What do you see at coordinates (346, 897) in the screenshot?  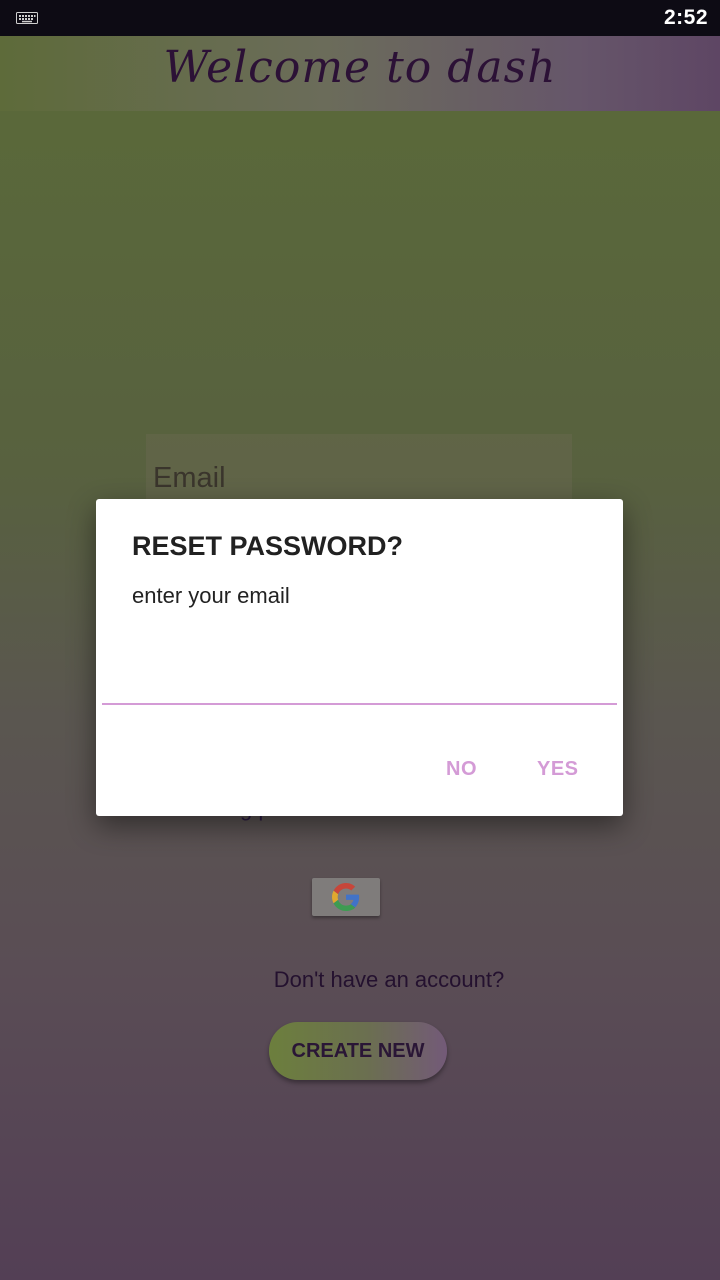 I see `google-sign-in-button` at bounding box center [346, 897].